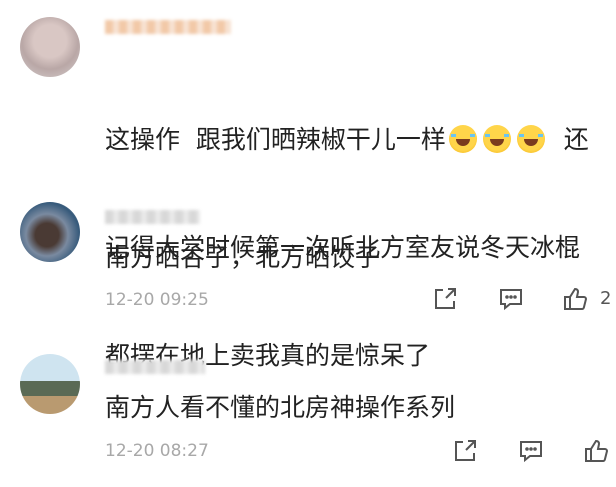 The image size is (616, 487). I want to click on timestamp: 12-20 09:25, so click(157, 300).